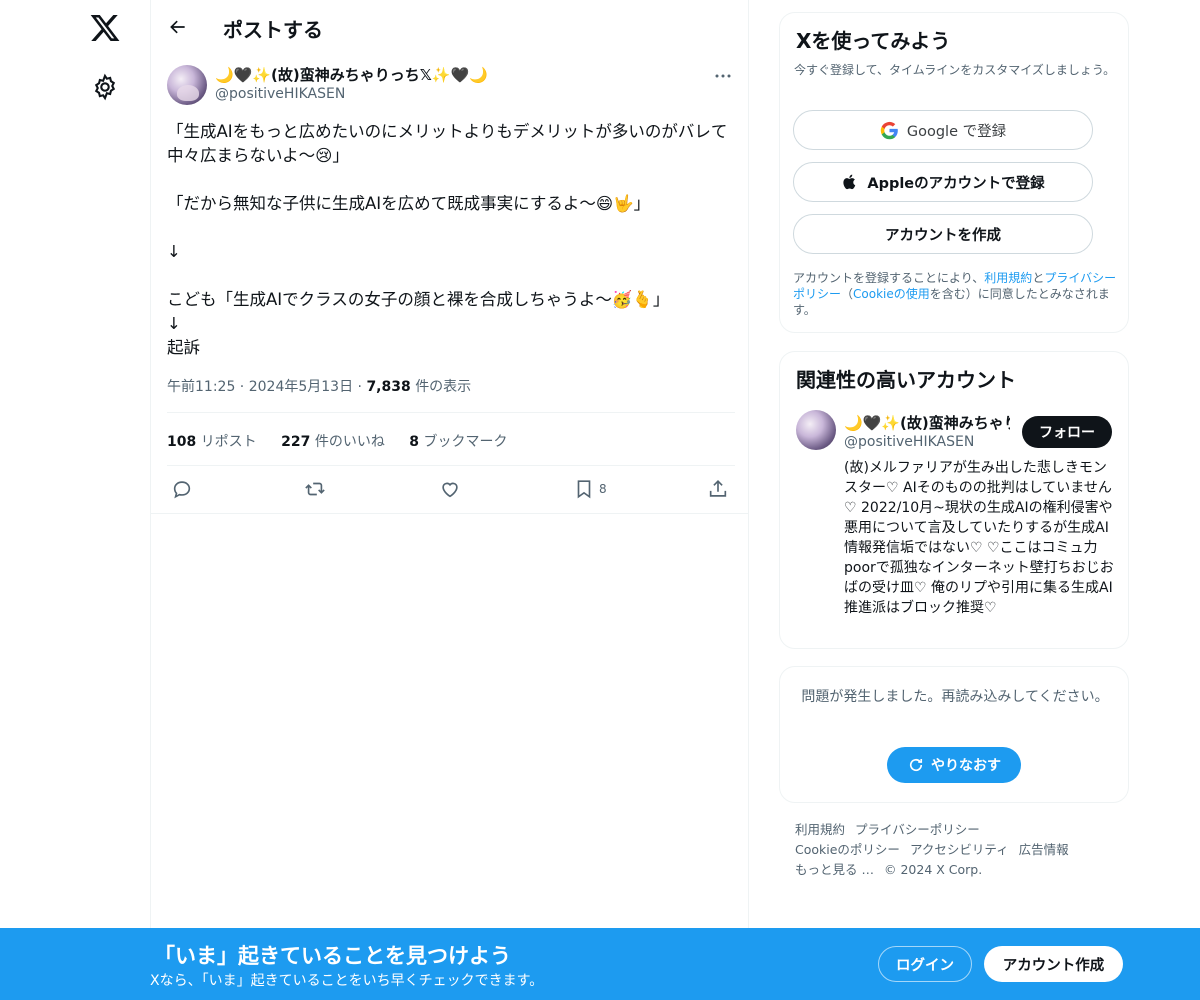 Image resolution: width=1200 pixels, height=1000 pixels. What do you see at coordinates (847, 294) in the screenshot?
I see `terms-open: （` at bounding box center [847, 294].